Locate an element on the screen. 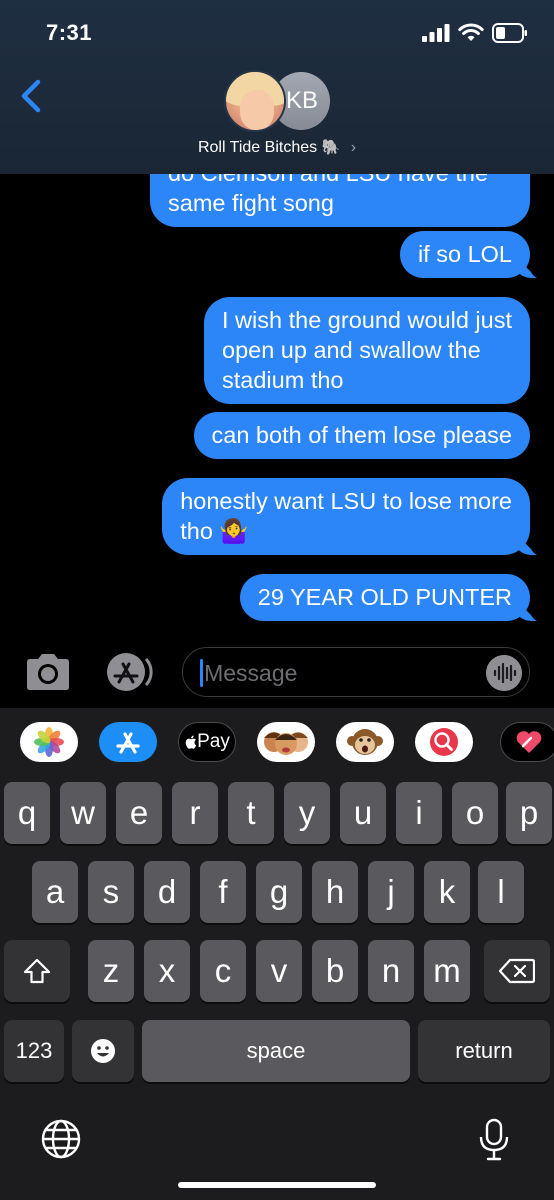 The height and width of the screenshot is (1200, 554). shift-key is located at coordinates (37, 971).